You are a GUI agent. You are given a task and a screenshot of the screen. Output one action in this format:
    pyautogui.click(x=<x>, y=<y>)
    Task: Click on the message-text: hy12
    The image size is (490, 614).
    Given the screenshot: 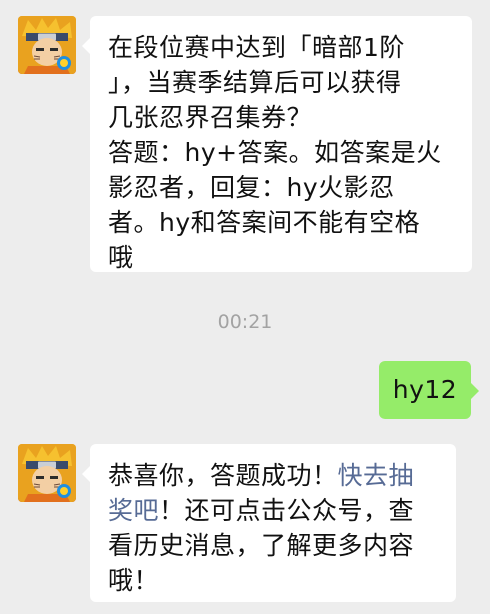 What is the action you would take?
    pyautogui.click(x=425, y=389)
    